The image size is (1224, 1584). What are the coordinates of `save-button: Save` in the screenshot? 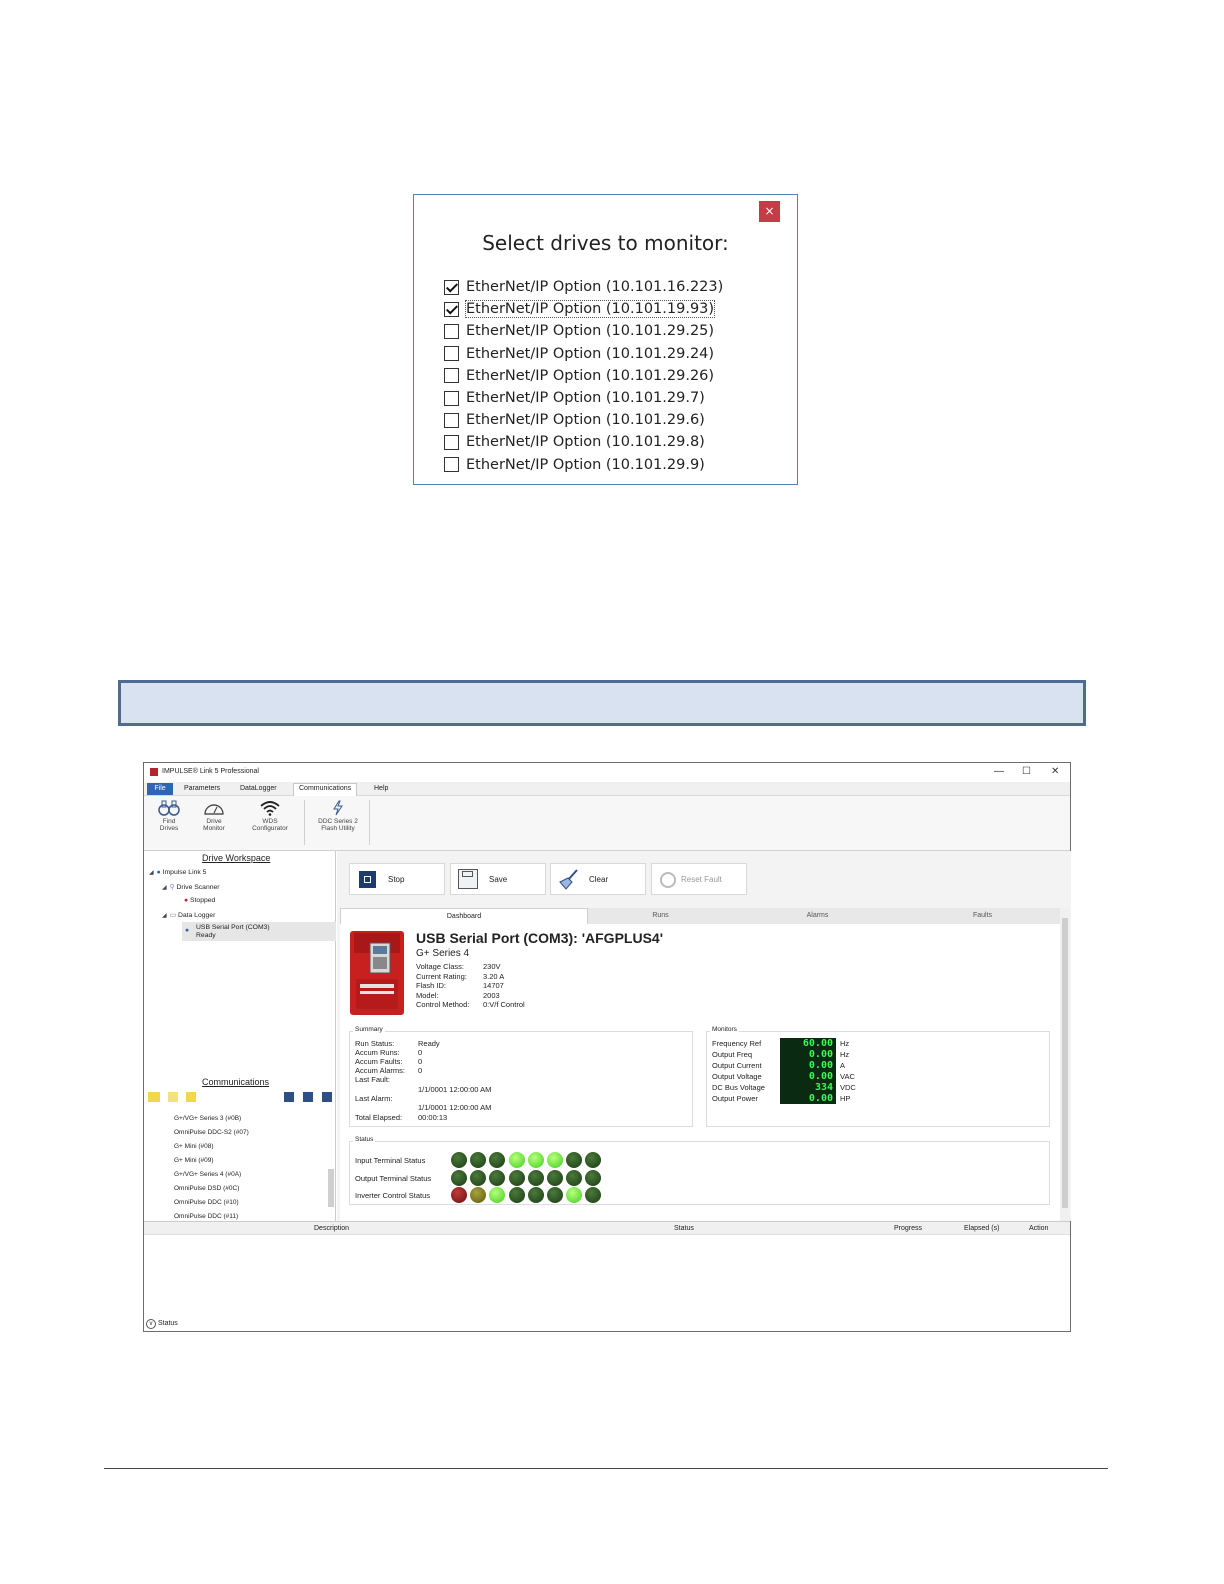 It's located at (498, 879).